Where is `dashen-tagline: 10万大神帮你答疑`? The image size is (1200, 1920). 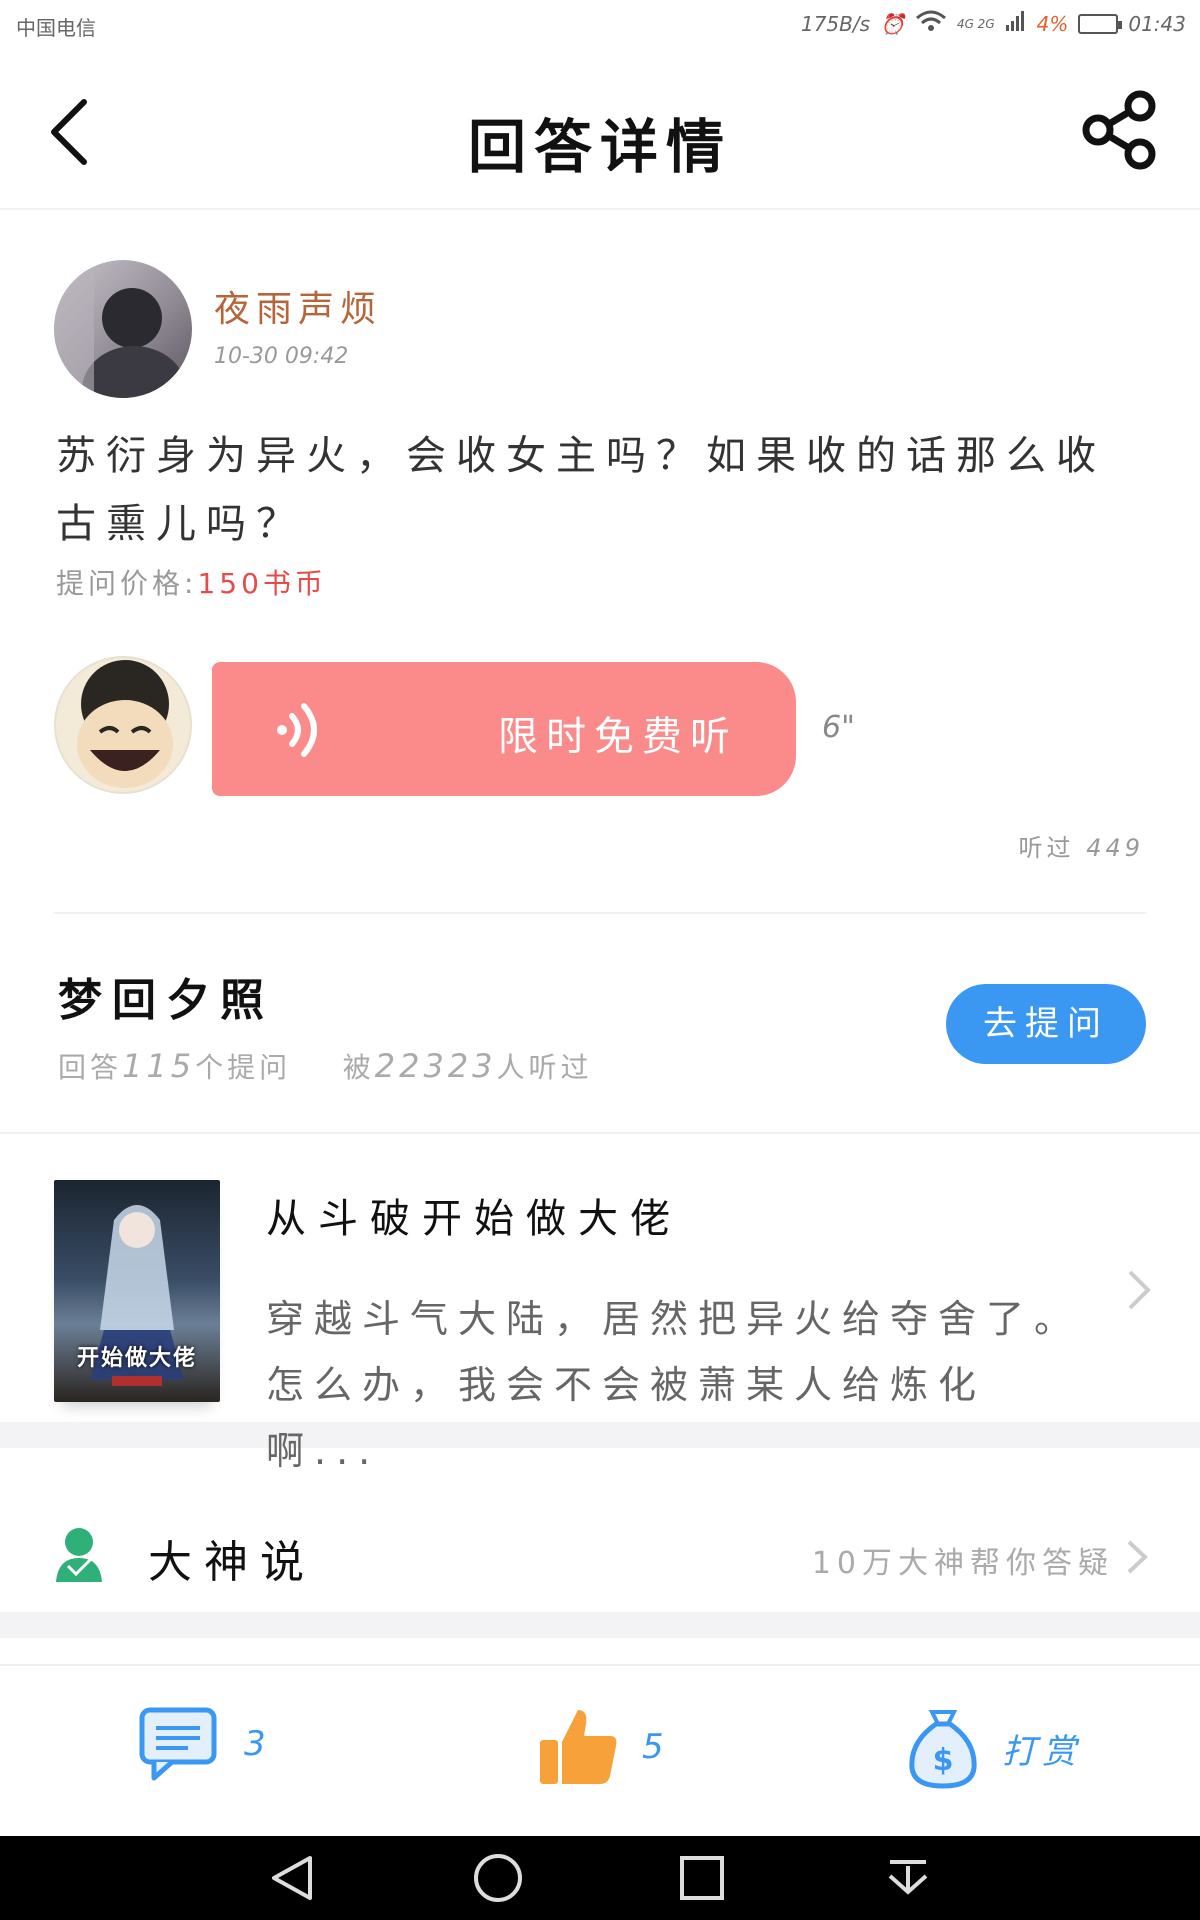 dashen-tagline: 10万大神帮你答疑 is located at coordinates (962, 1563).